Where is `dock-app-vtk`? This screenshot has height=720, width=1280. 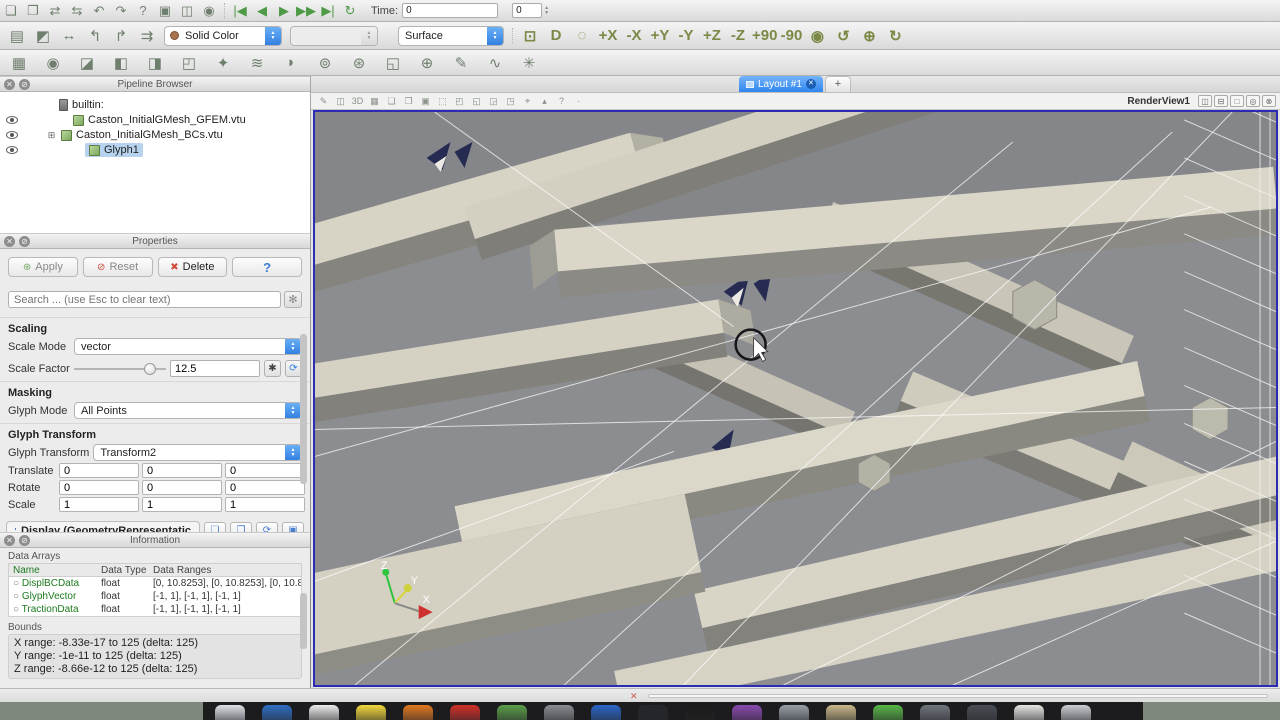
dock-app-vtk is located at coordinates (935, 712).